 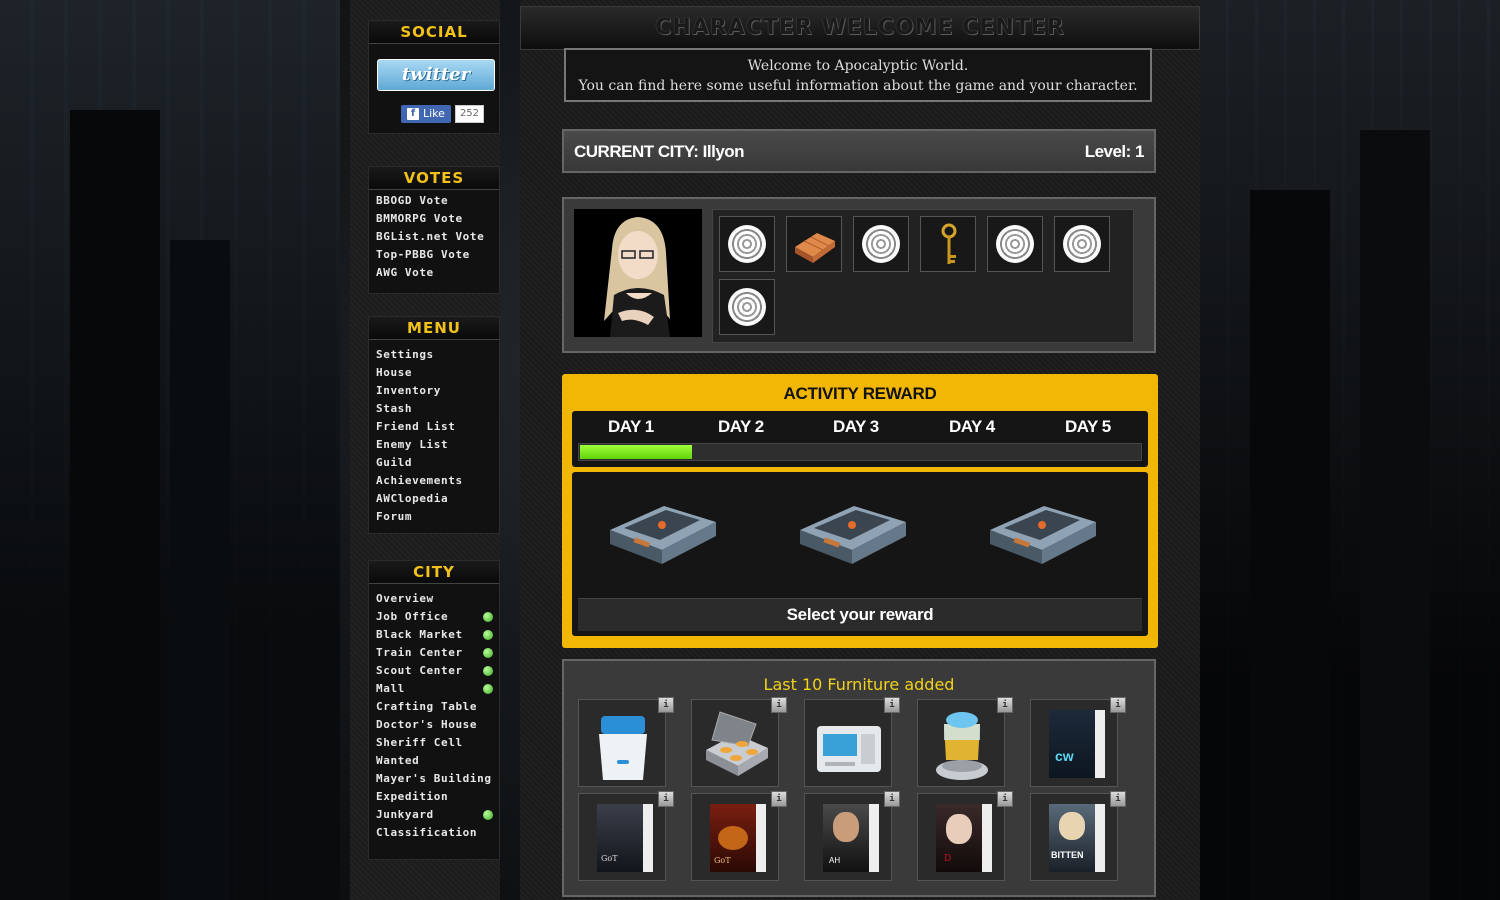 What do you see at coordinates (434, 635) in the screenshot?
I see `city-item-black-market: Black Market` at bounding box center [434, 635].